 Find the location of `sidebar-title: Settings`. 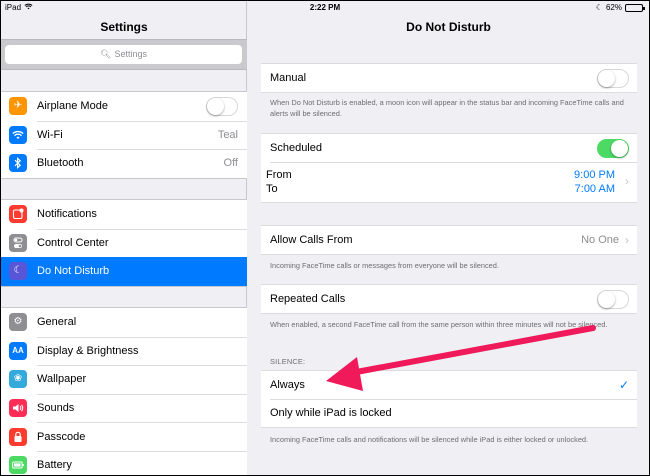

sidebar-title: Settings is located at coordinates (124, 27).